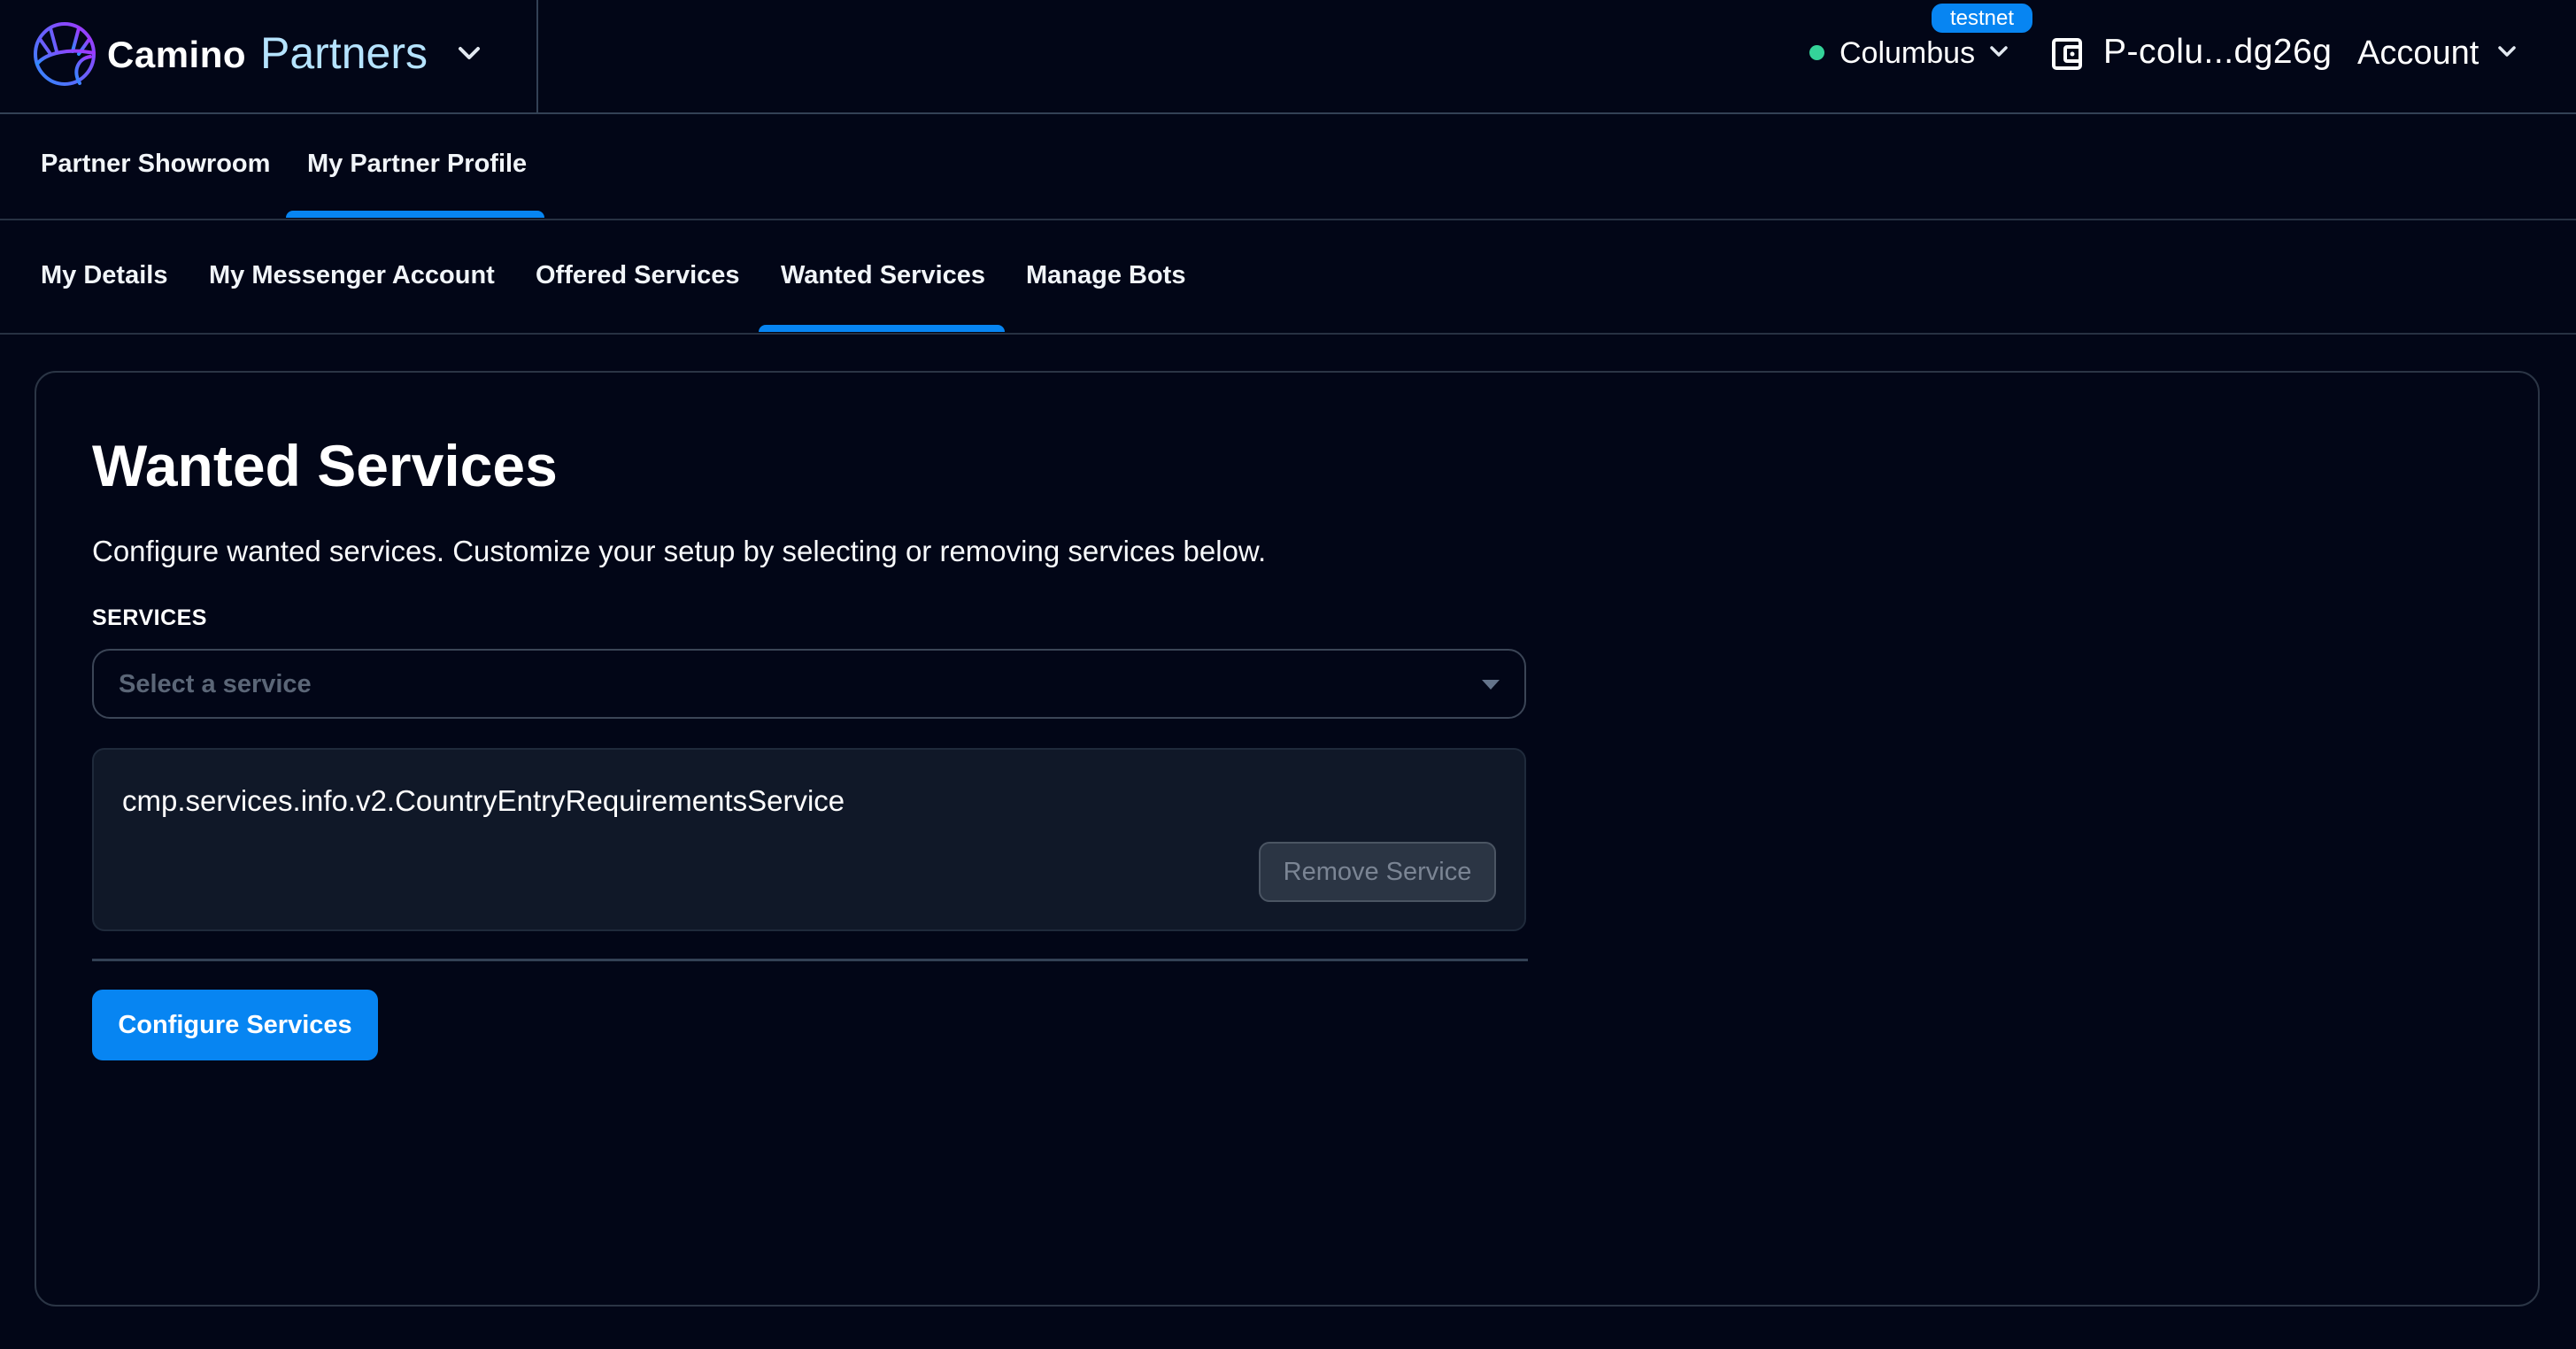 The image size is (2576, 1349). What do you see at coordinates (883, 275) in the screenshot?
I see `tab-wanted-services: Wanted Services` at bounding box center [883, 275].